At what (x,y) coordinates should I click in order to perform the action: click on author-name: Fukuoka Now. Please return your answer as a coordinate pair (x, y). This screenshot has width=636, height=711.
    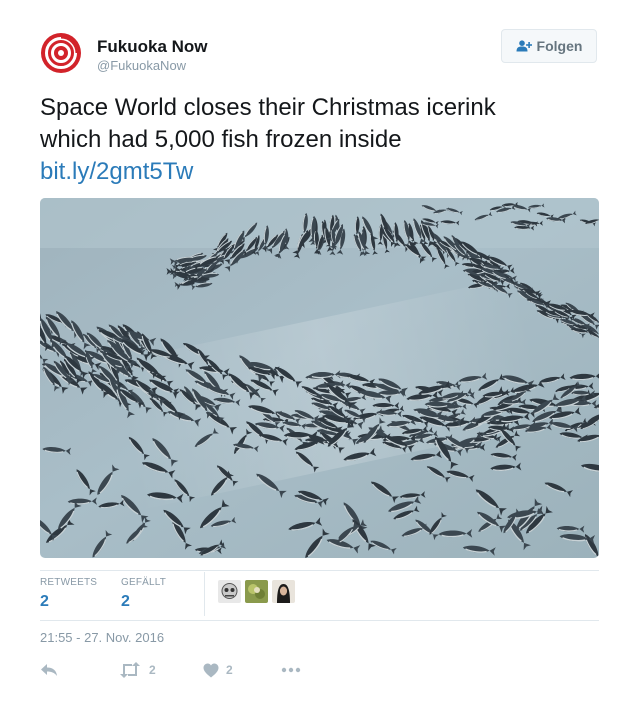
    Looking at the image, I should click on (152, 47).